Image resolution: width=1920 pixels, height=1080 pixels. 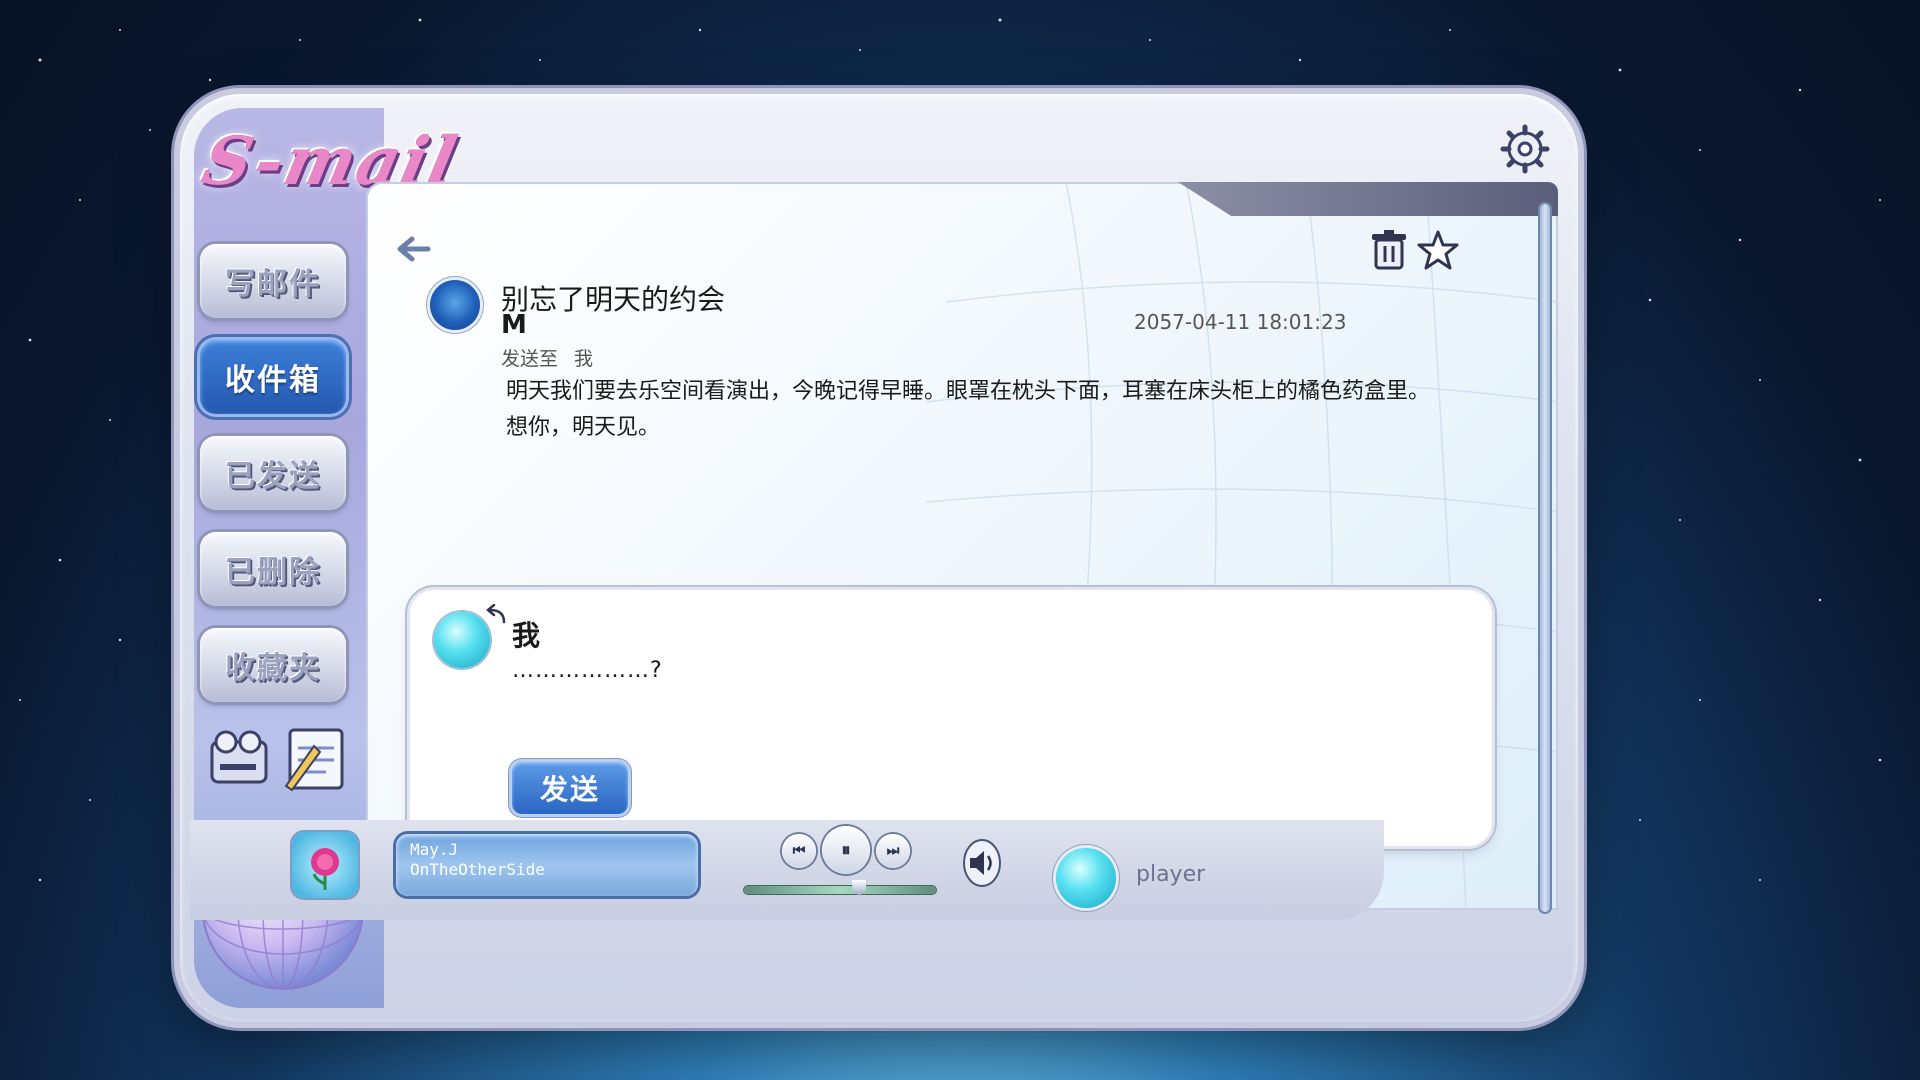 I want to click on album-art, so click(x=325, y=865).